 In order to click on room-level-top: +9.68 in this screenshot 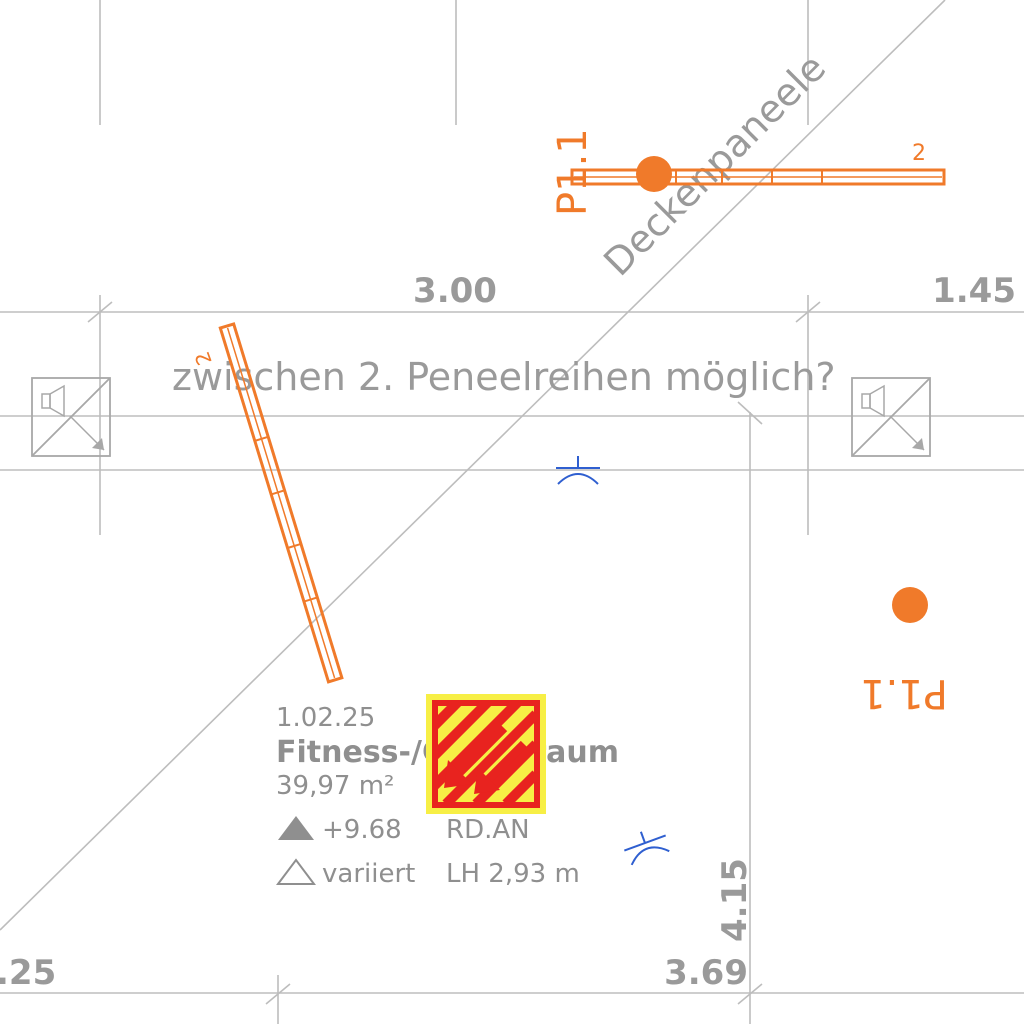, I will do `click(362, 830)`.